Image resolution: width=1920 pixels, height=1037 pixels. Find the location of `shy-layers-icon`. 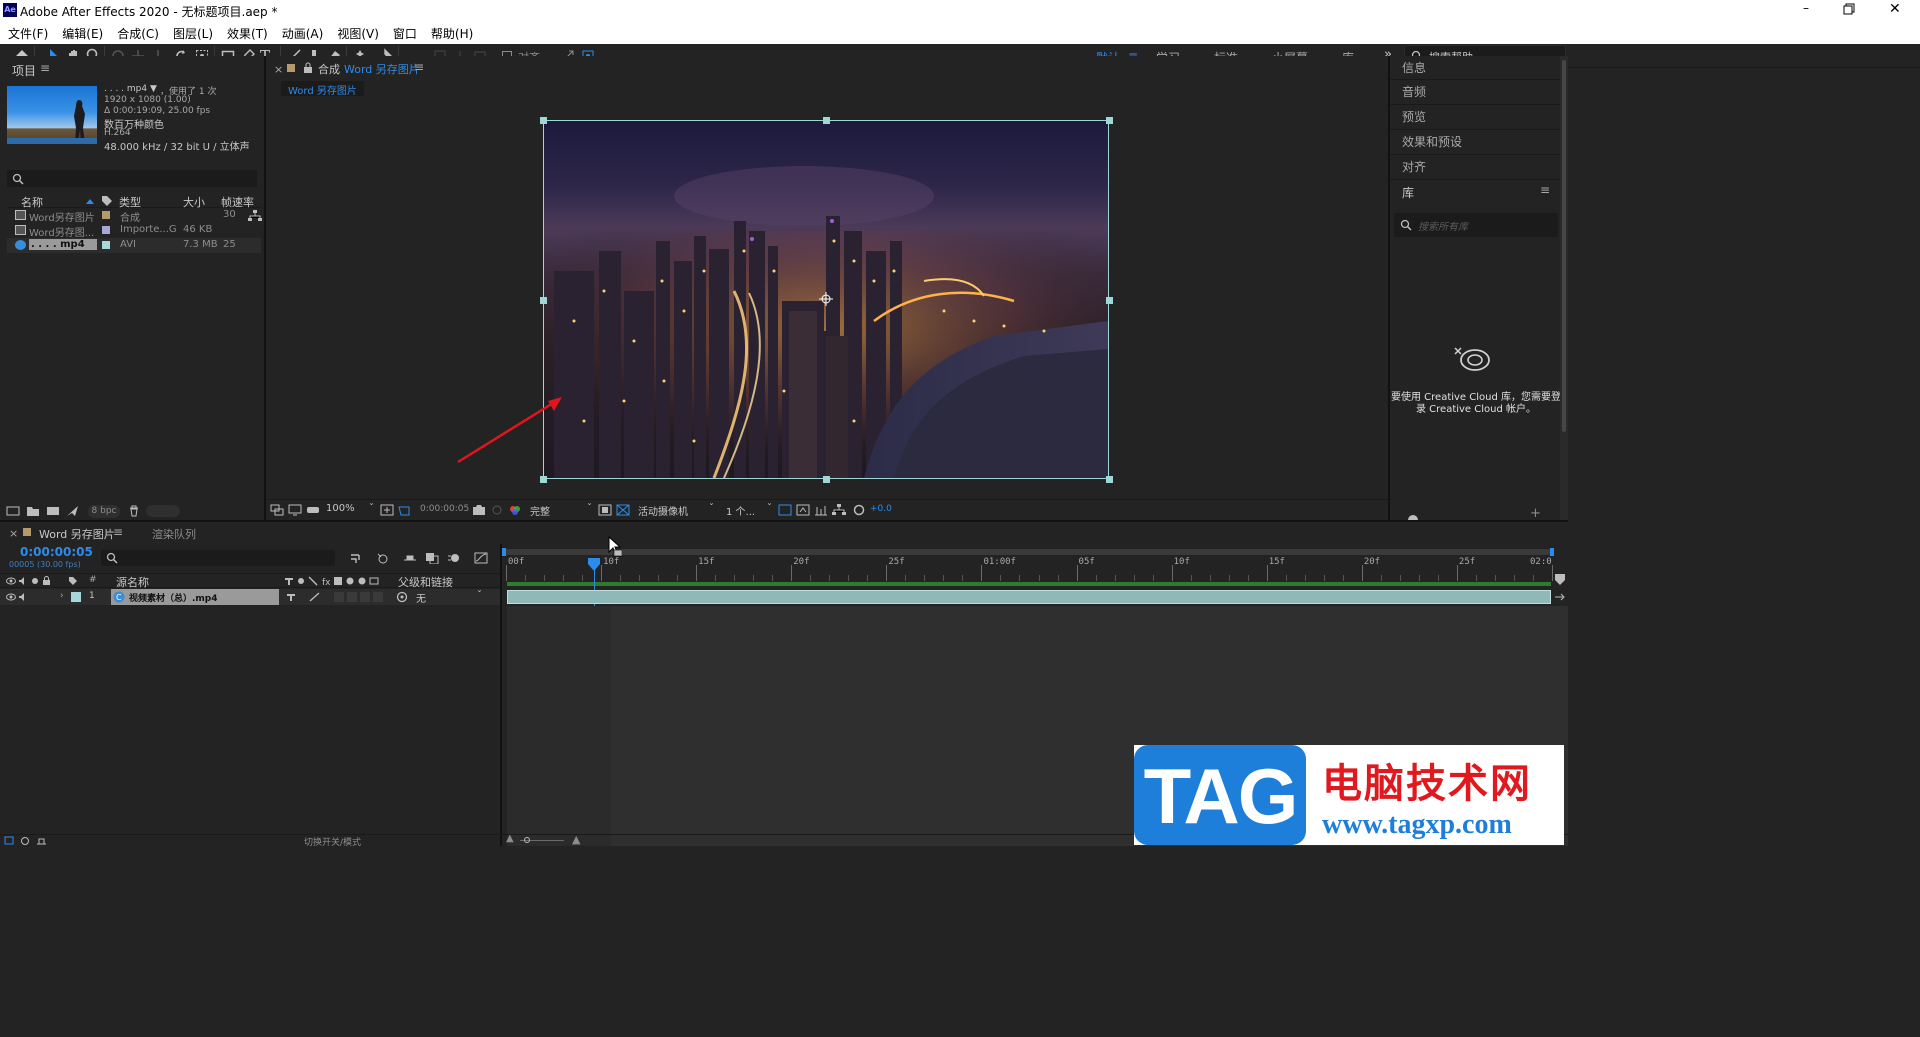

shy-layers-icon is located at coordinates (410, 558).